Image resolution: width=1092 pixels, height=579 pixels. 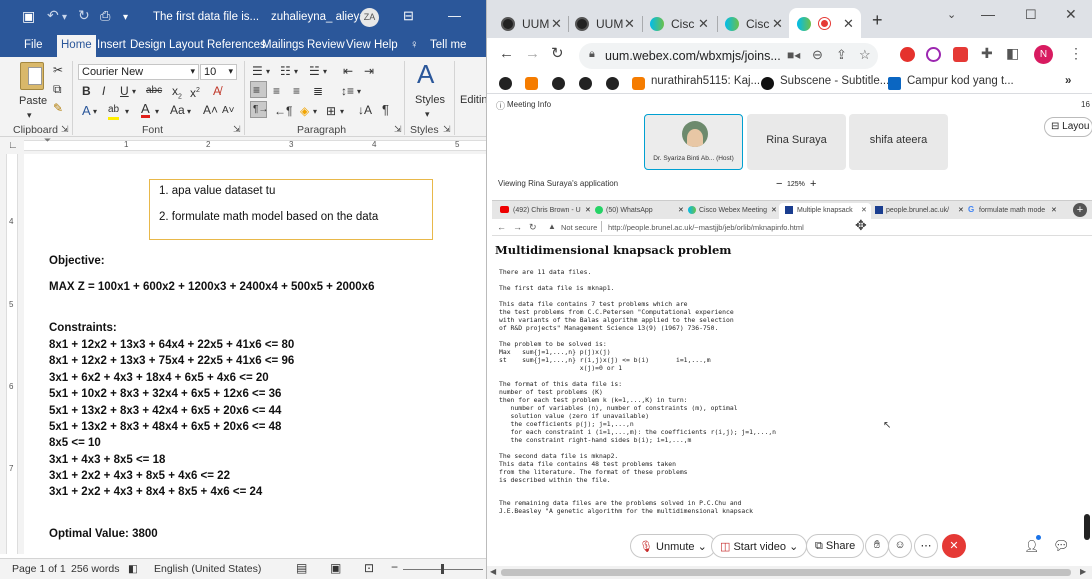 I want to click on horizontal-ruler: ∟ ⏷ 1 2 3 4 5, so click(x=243, y=144).